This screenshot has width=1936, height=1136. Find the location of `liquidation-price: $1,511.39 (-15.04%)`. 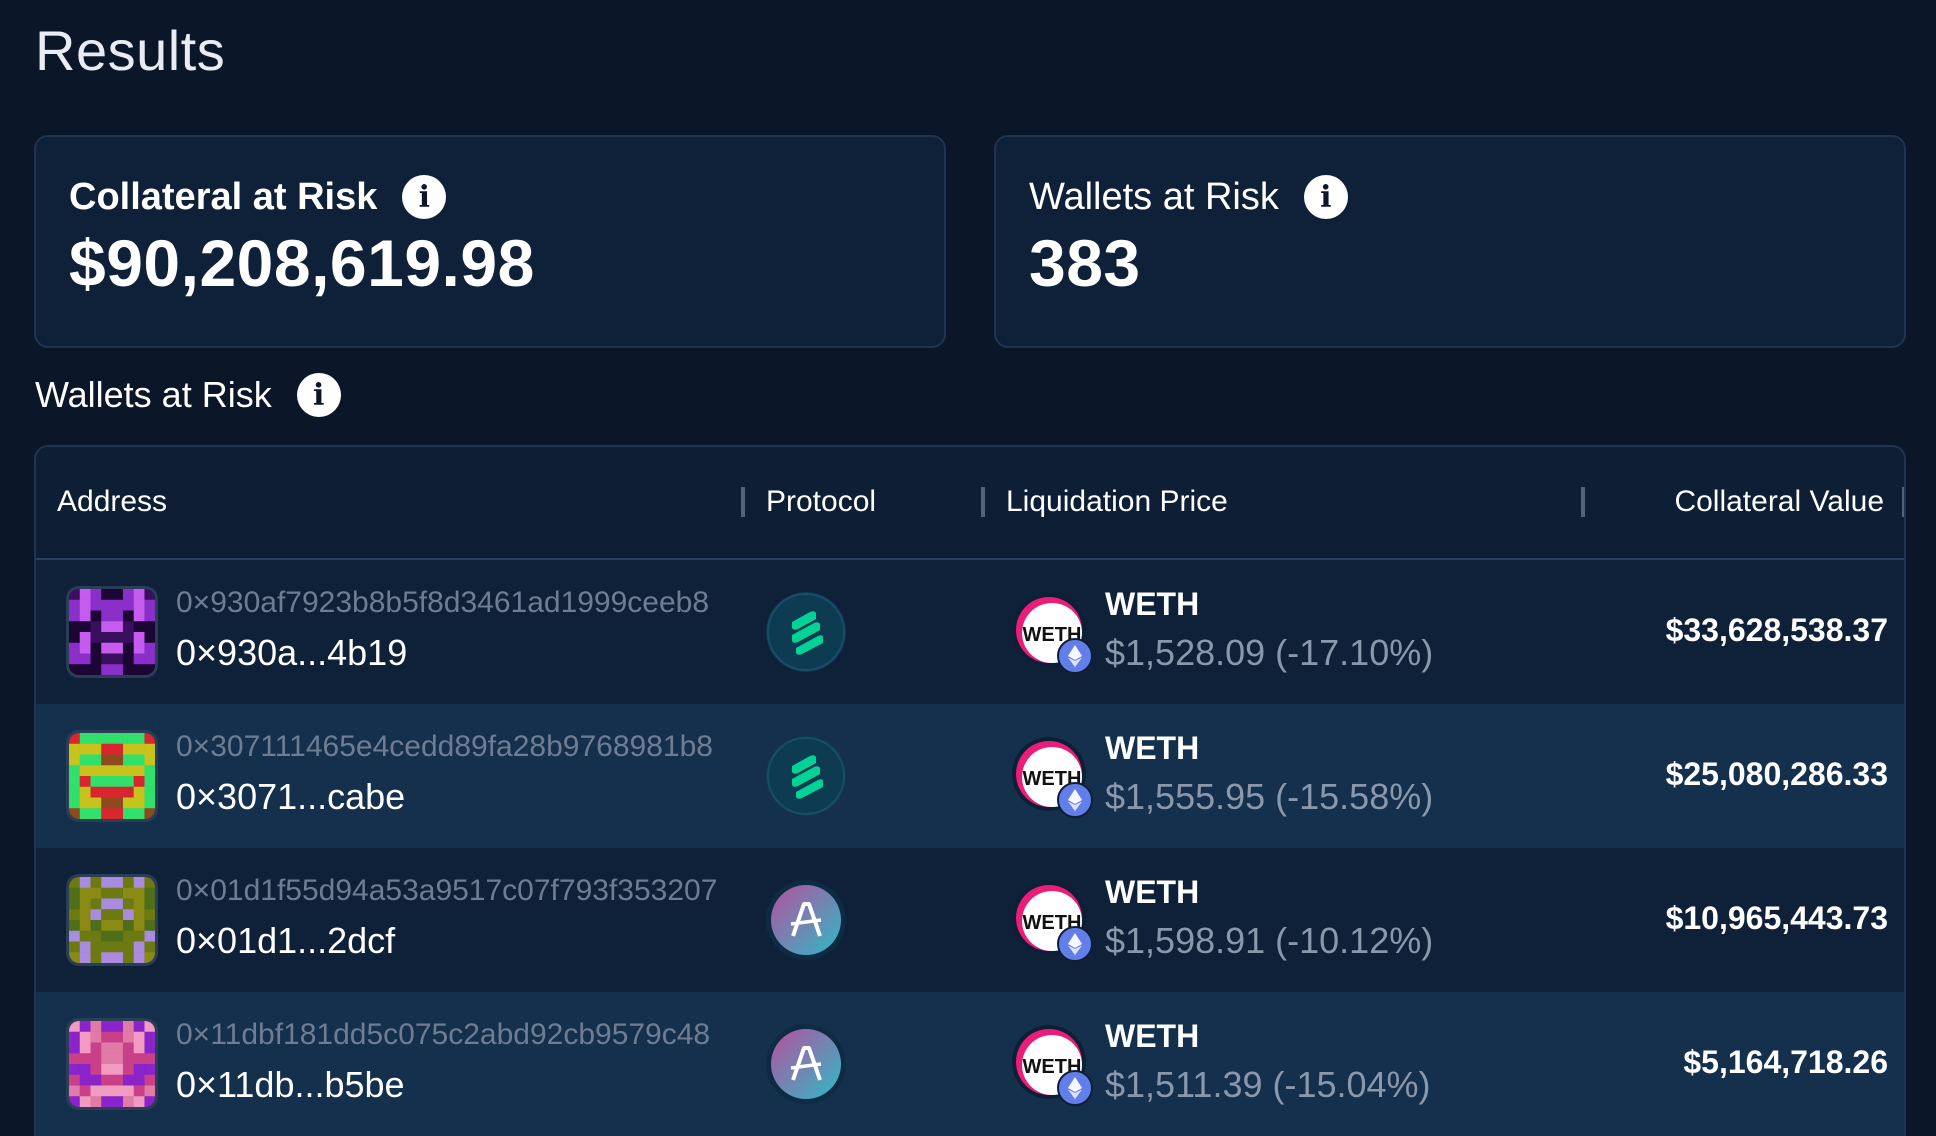

liquidation-price: $1,511.39 (-15.04%) is located at coordinates (1268, 1084).